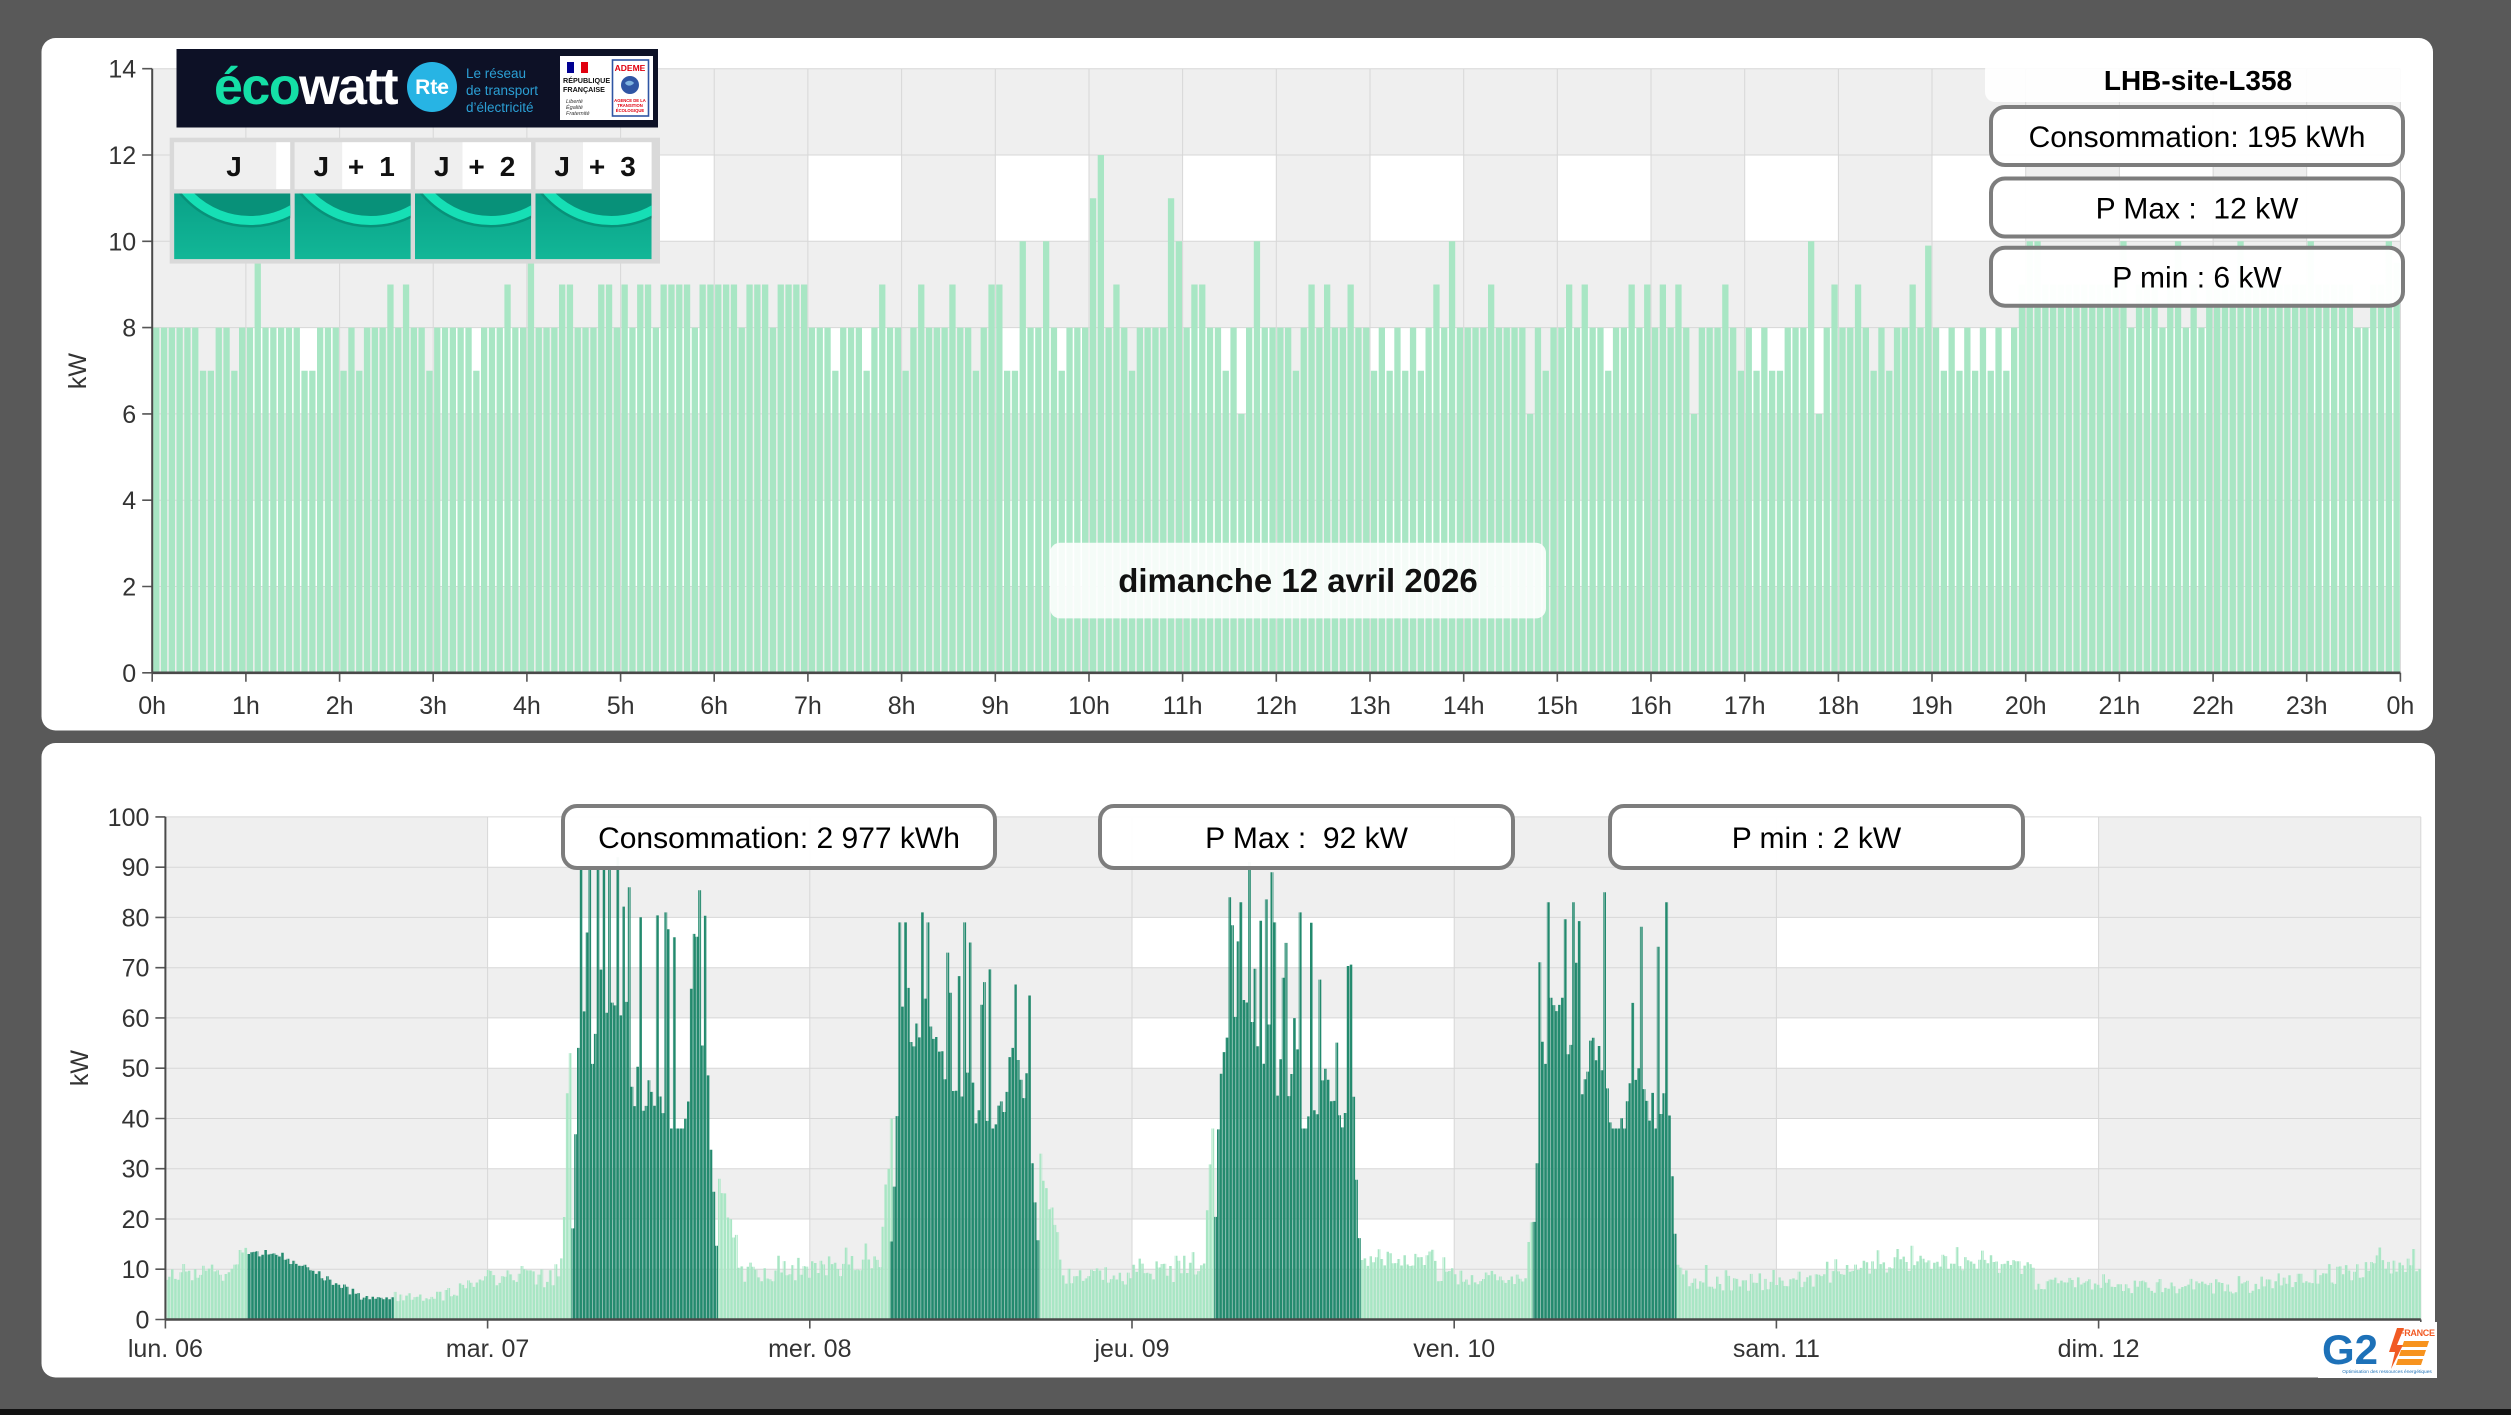  I want to click on svg-text: Consommation: 195 kWh, so click(2197, 137).